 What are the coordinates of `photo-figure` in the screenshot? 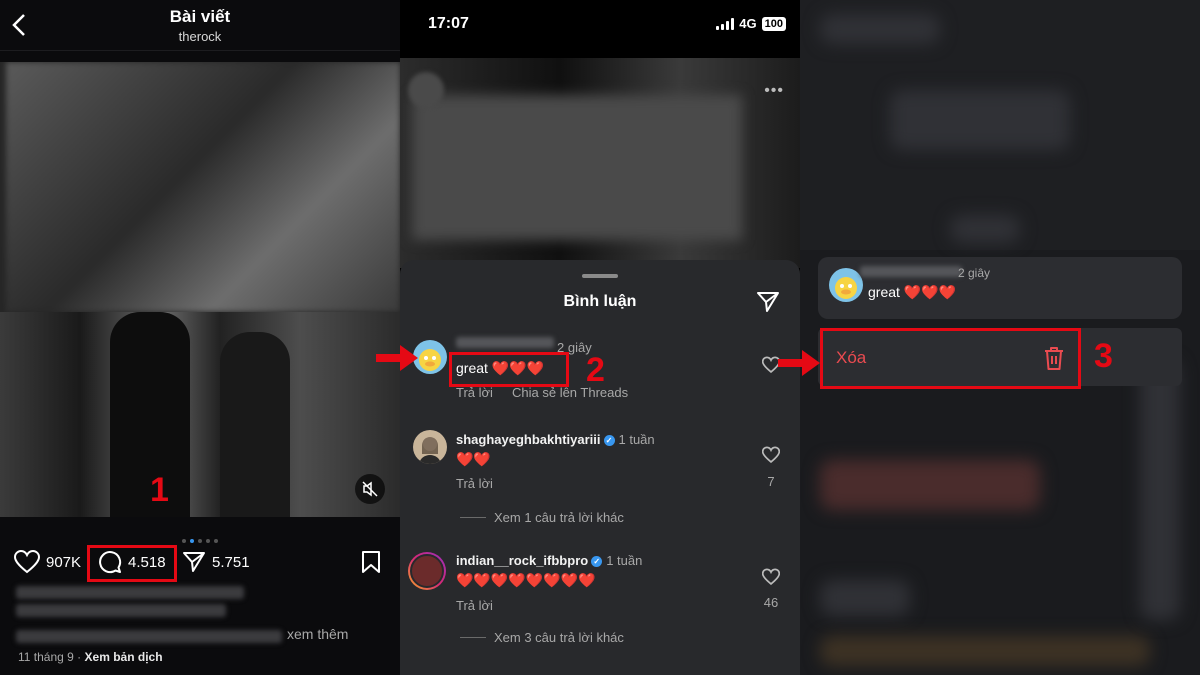 It's located at (255, 424).